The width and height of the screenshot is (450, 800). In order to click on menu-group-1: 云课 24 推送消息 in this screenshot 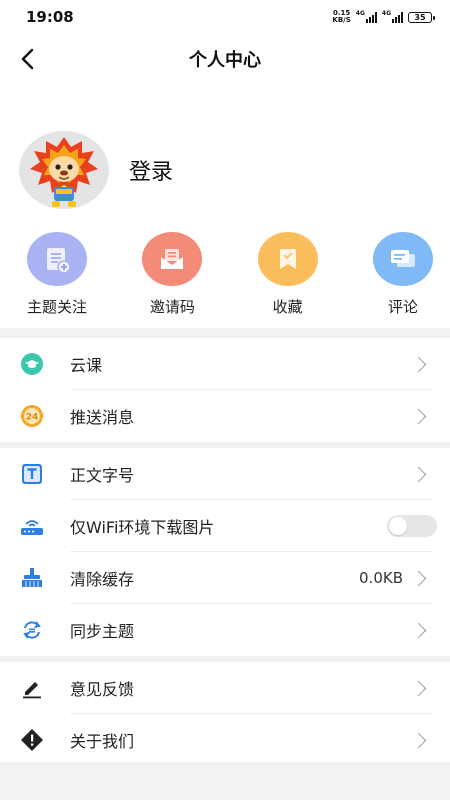, I will do `click(225, 390)`.